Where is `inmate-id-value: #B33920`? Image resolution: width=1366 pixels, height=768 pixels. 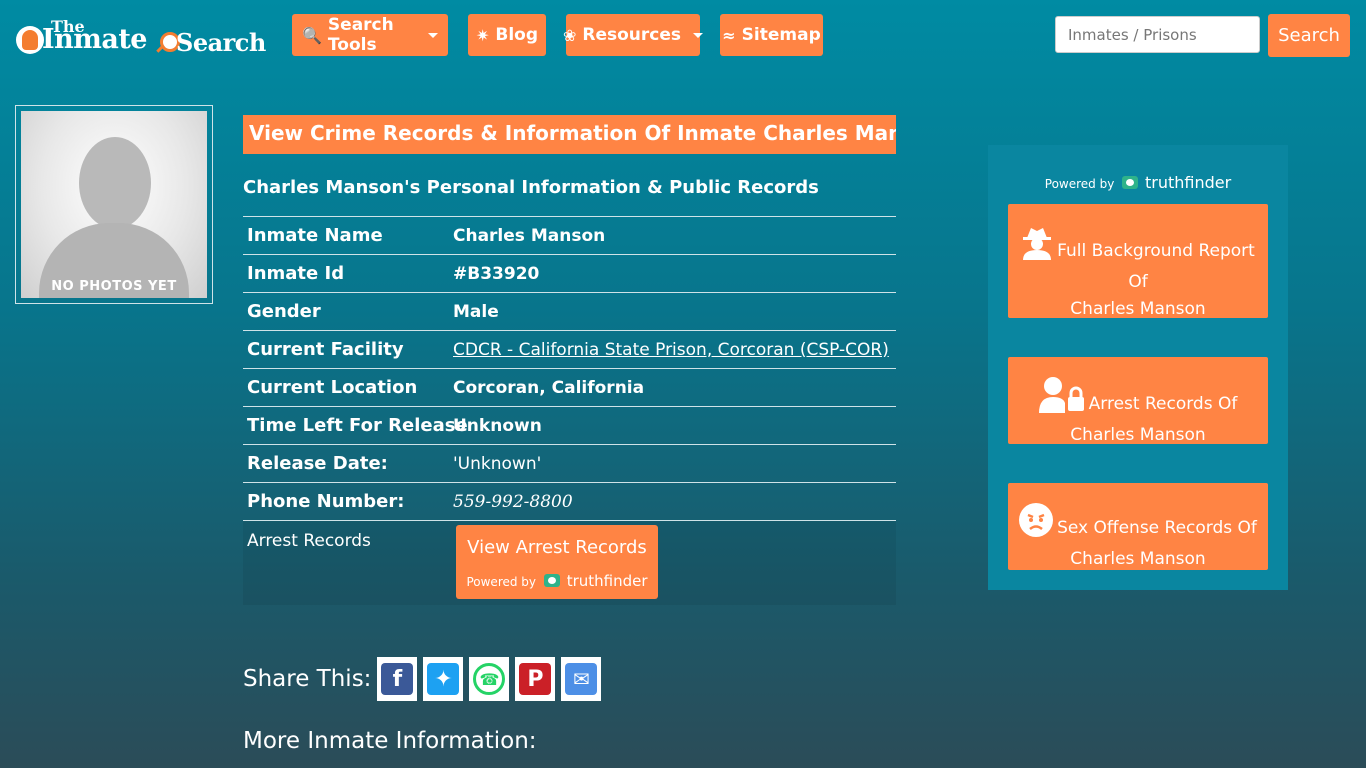
inmate-id-value: #B33920 is located at coordinates (496, 273).